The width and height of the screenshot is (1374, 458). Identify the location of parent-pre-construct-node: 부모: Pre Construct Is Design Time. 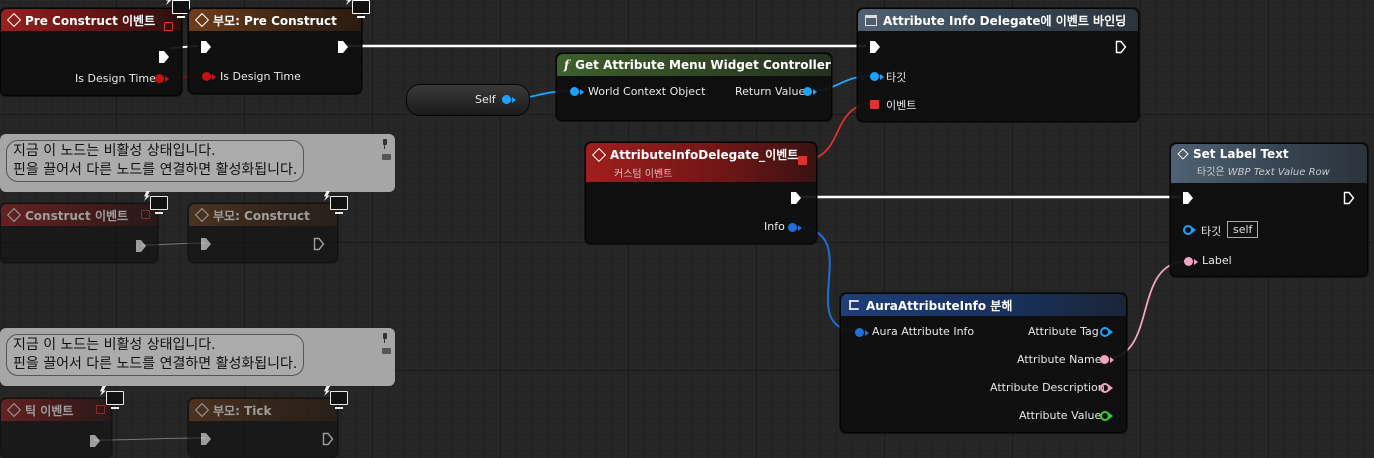
(275, 51).